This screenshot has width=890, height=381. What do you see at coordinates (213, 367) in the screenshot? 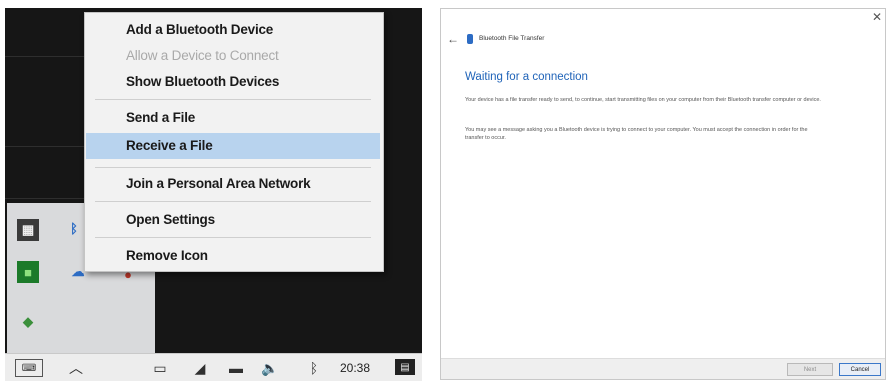
I see `taskbar: ⌨ ︿ ▭ ◢ ▬ 🔈 ᛒ 20:38 ▤` at bounding box center [213, 367].